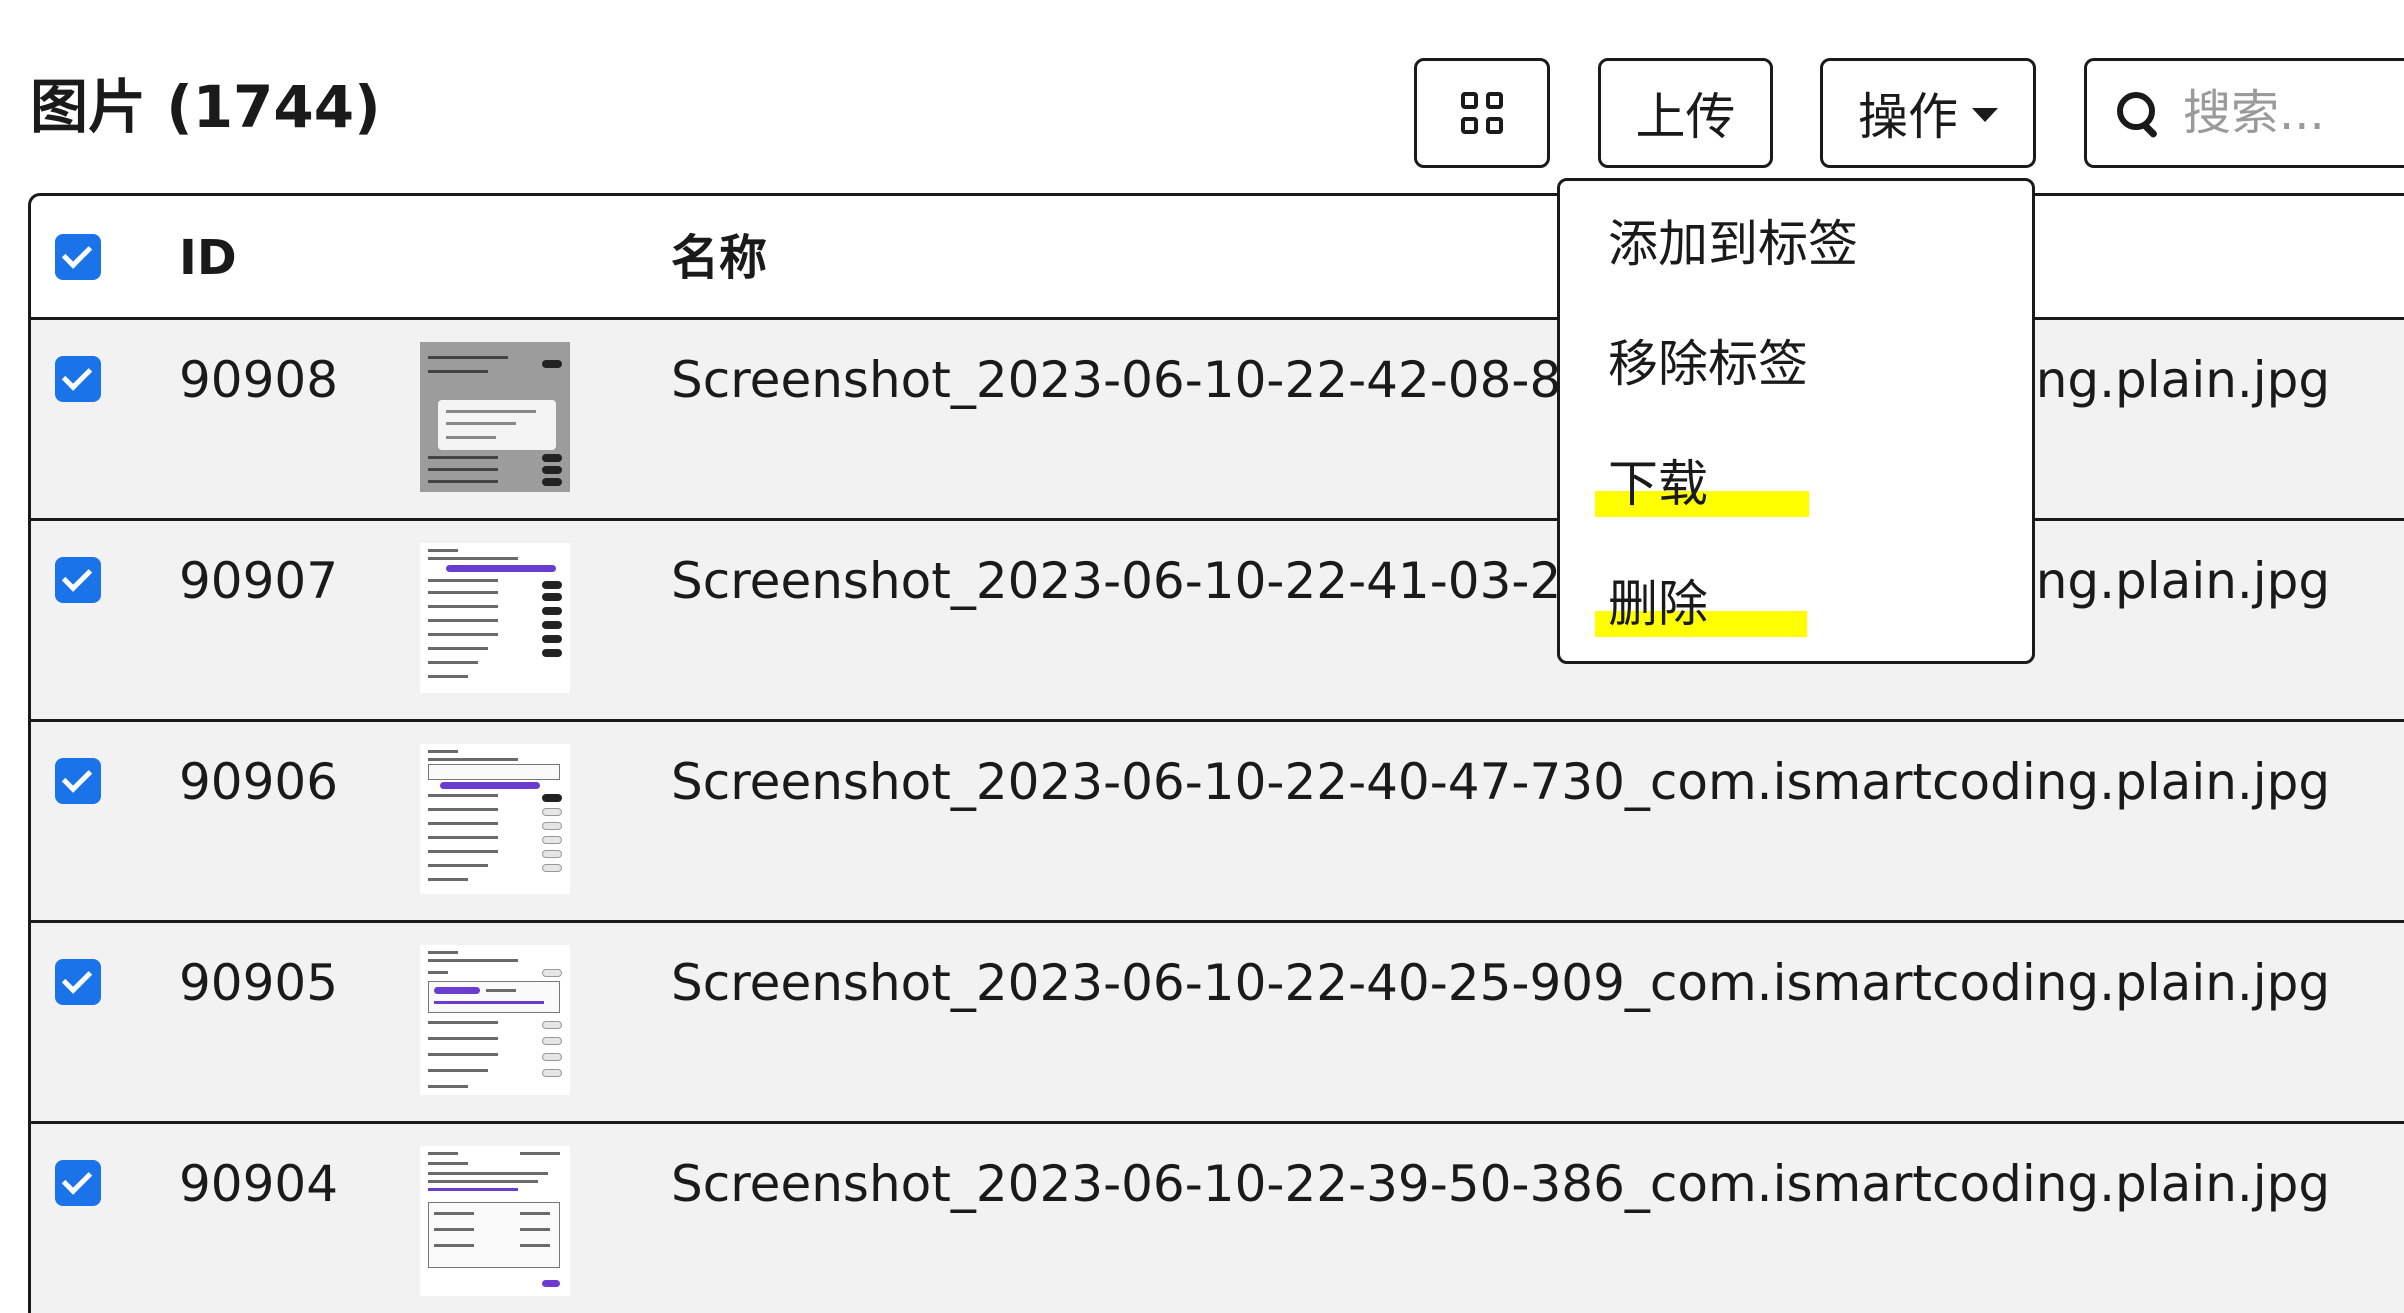 The image size is (2404, 1313). What do you see at coordinates (1217, 258) in the screenshot?
I see `table-header: ID 名称` at bounding box center [1217, 258].